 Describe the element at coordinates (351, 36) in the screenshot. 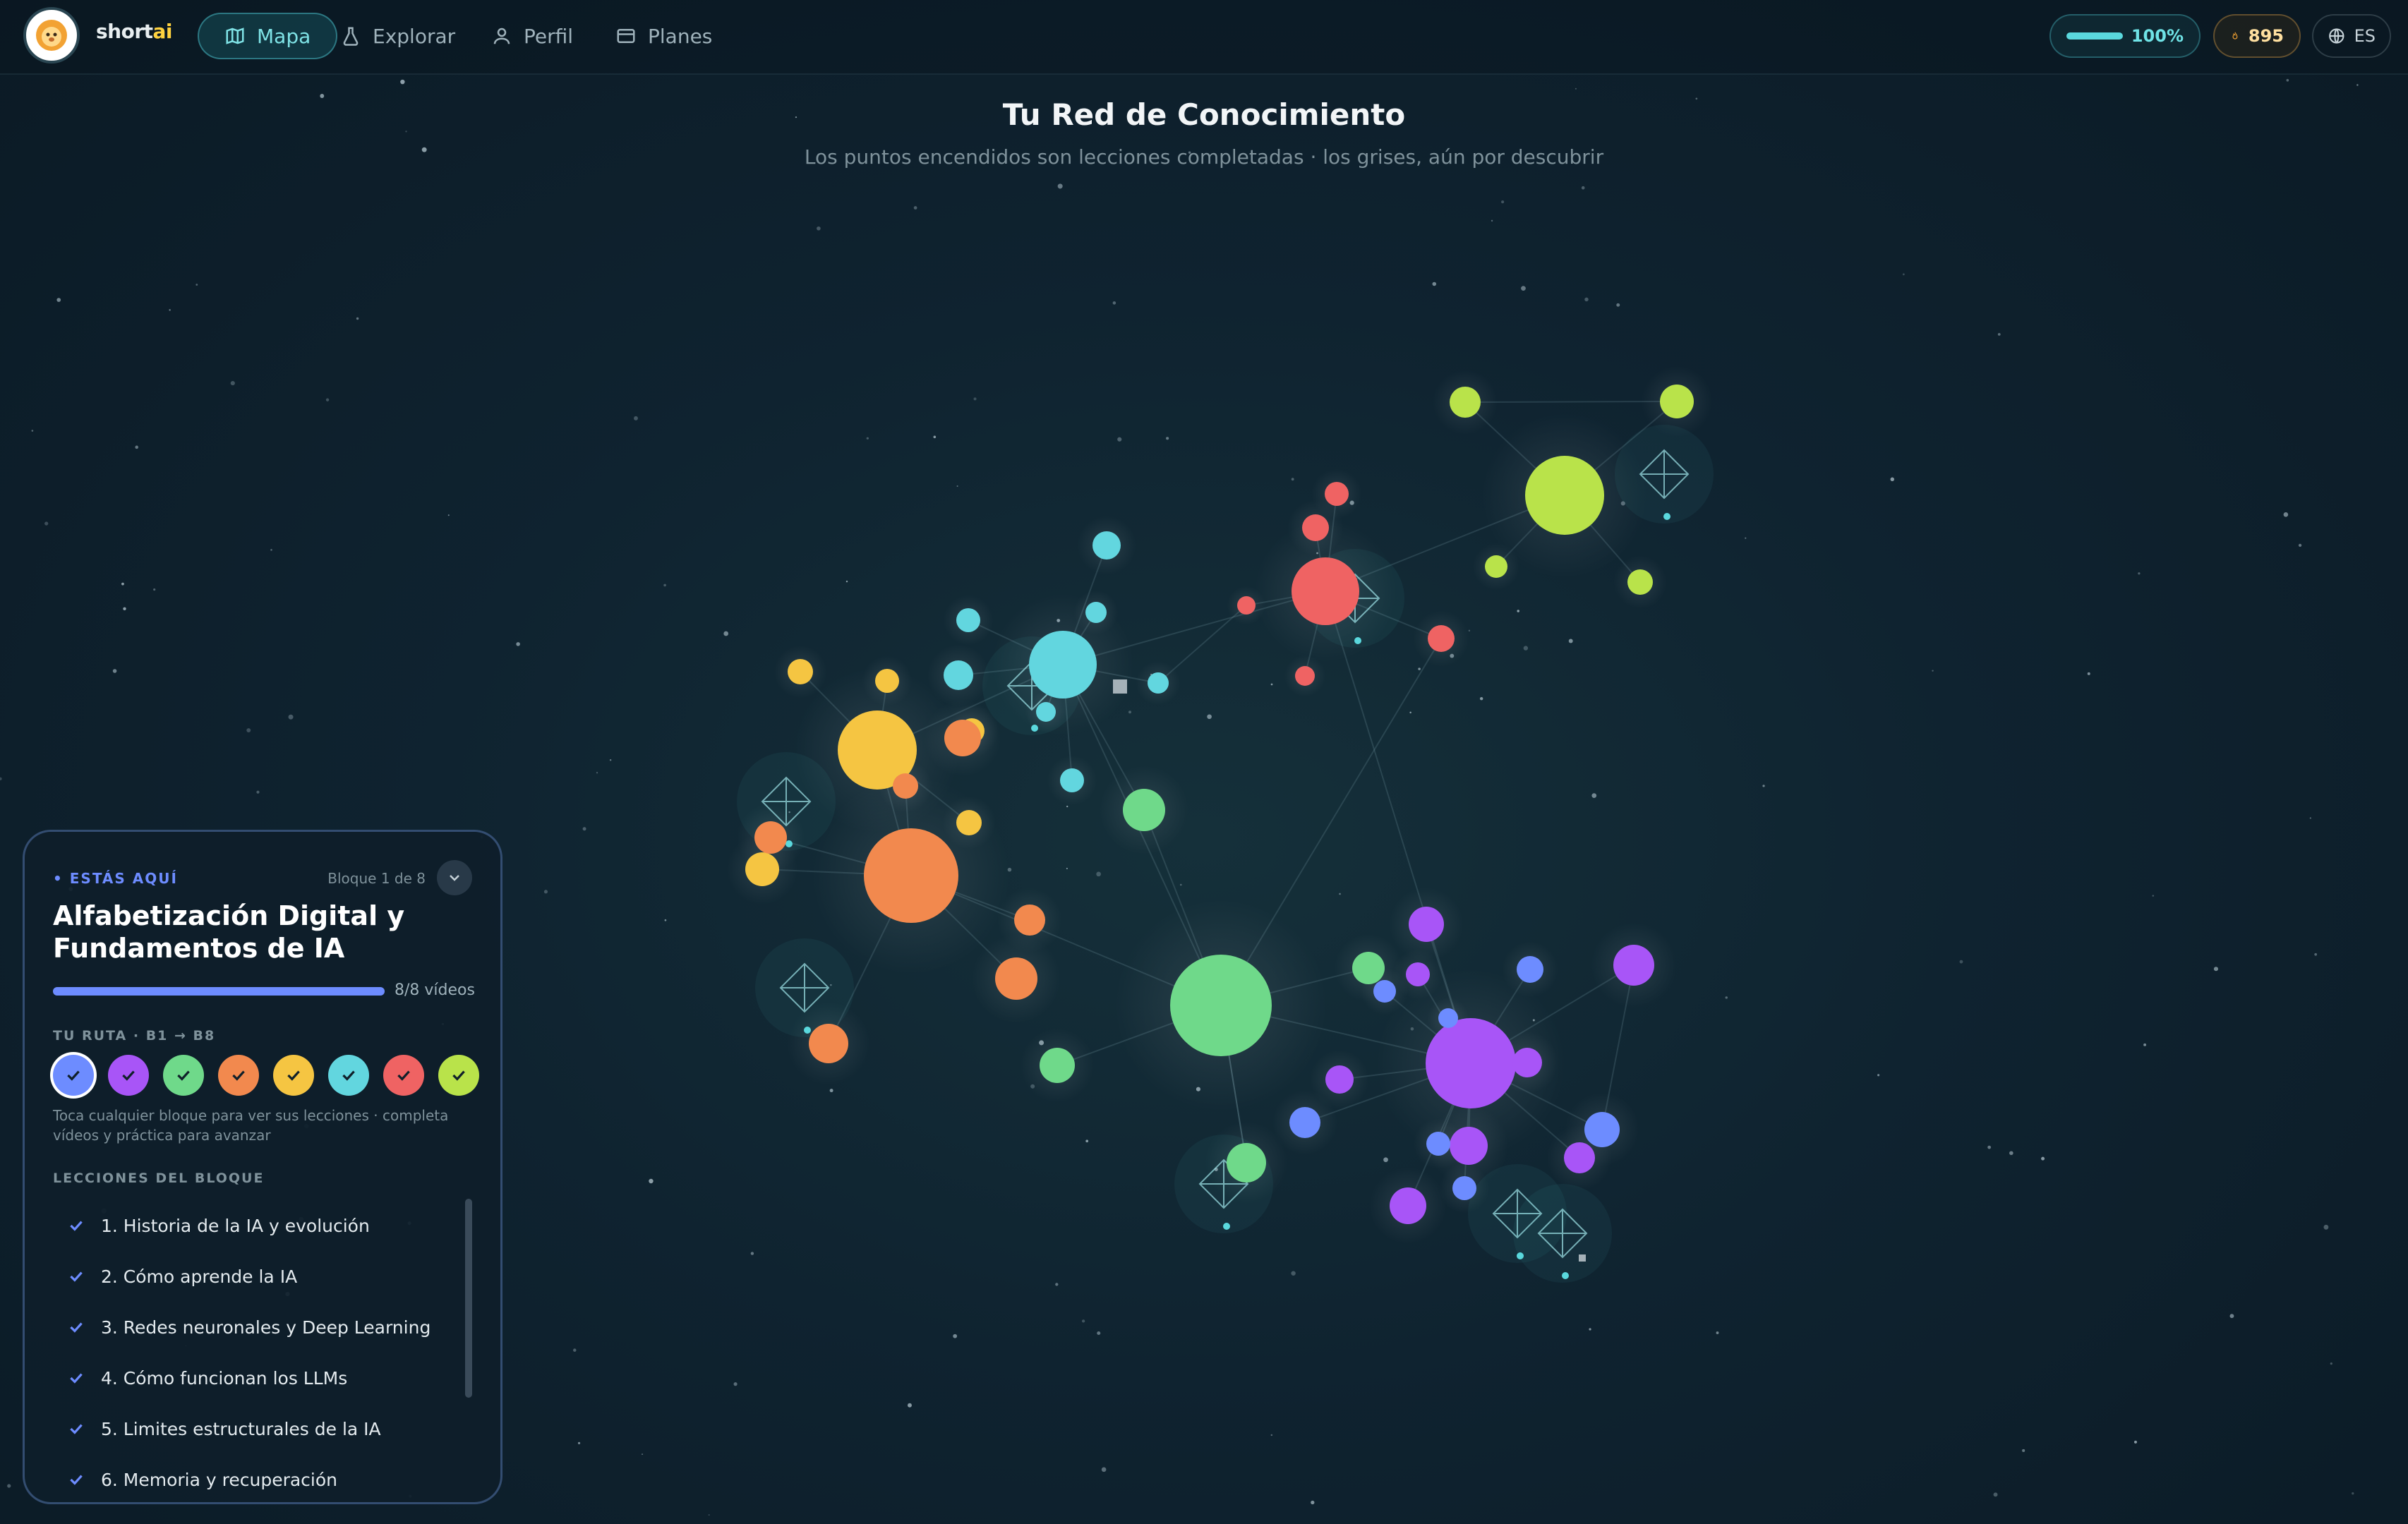

I see `flask-icon` at that location.